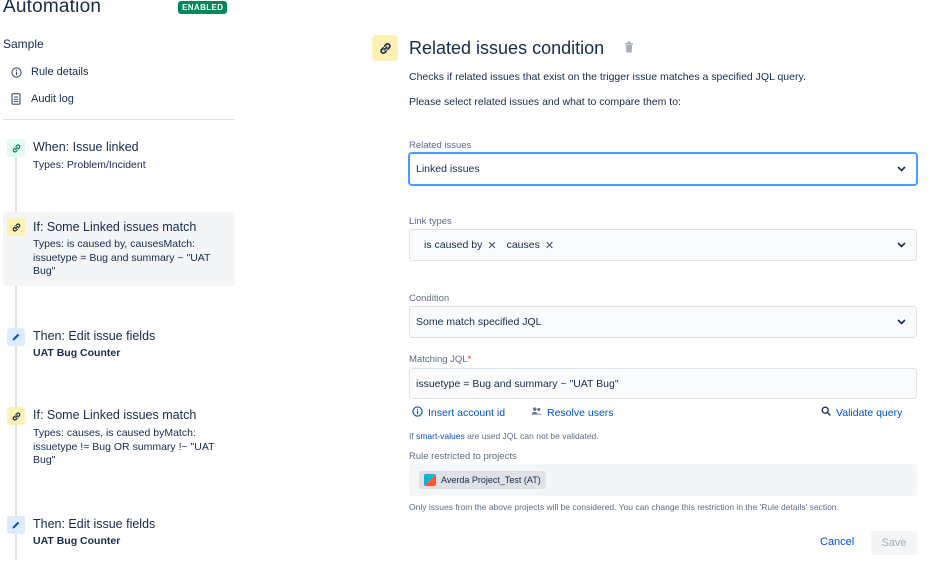  I want to click on restricted-projects-label: Rule restricted to projects, so click(463, 456).